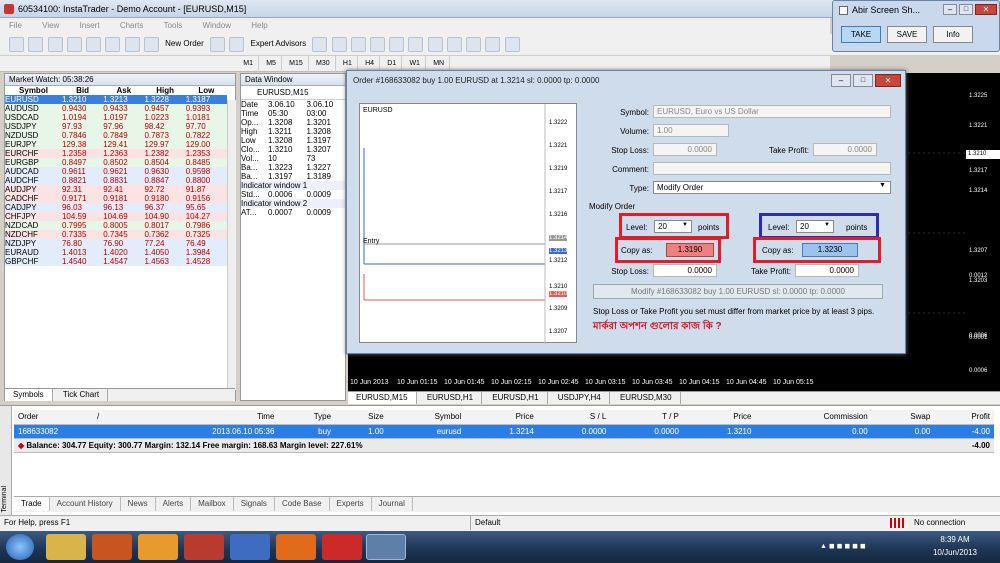 The width and height of the screenshot is (1000, 563). Describe the element at coordinates (254, 504) in the screenshot. I see `terminal-tab: Signals` at that location.